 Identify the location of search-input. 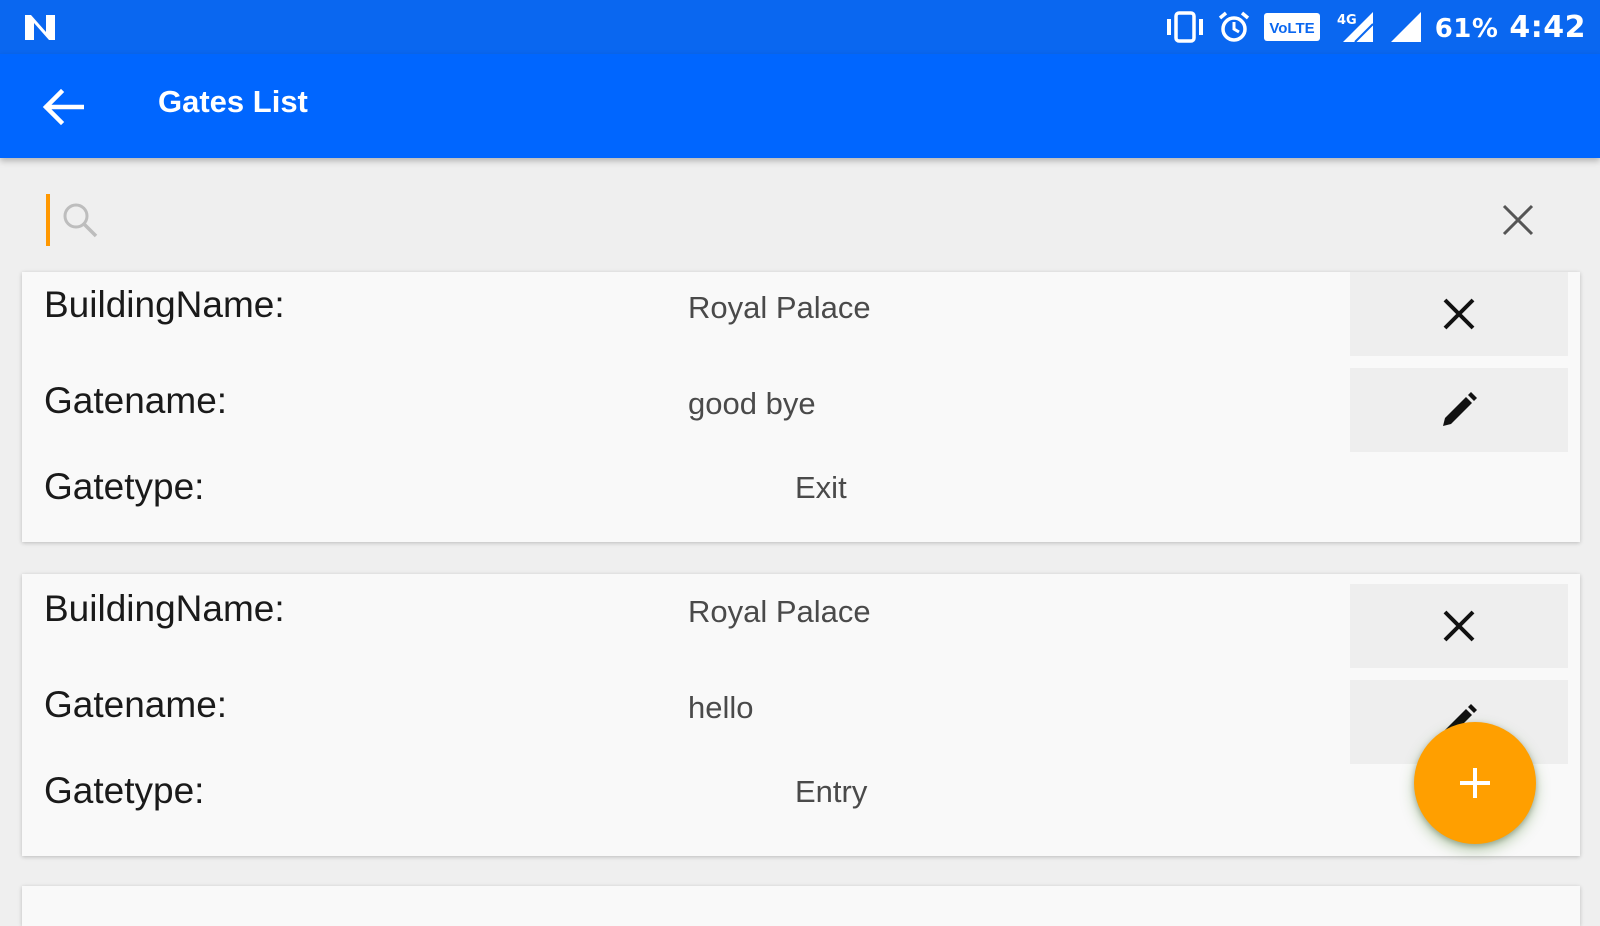
(744, 215).